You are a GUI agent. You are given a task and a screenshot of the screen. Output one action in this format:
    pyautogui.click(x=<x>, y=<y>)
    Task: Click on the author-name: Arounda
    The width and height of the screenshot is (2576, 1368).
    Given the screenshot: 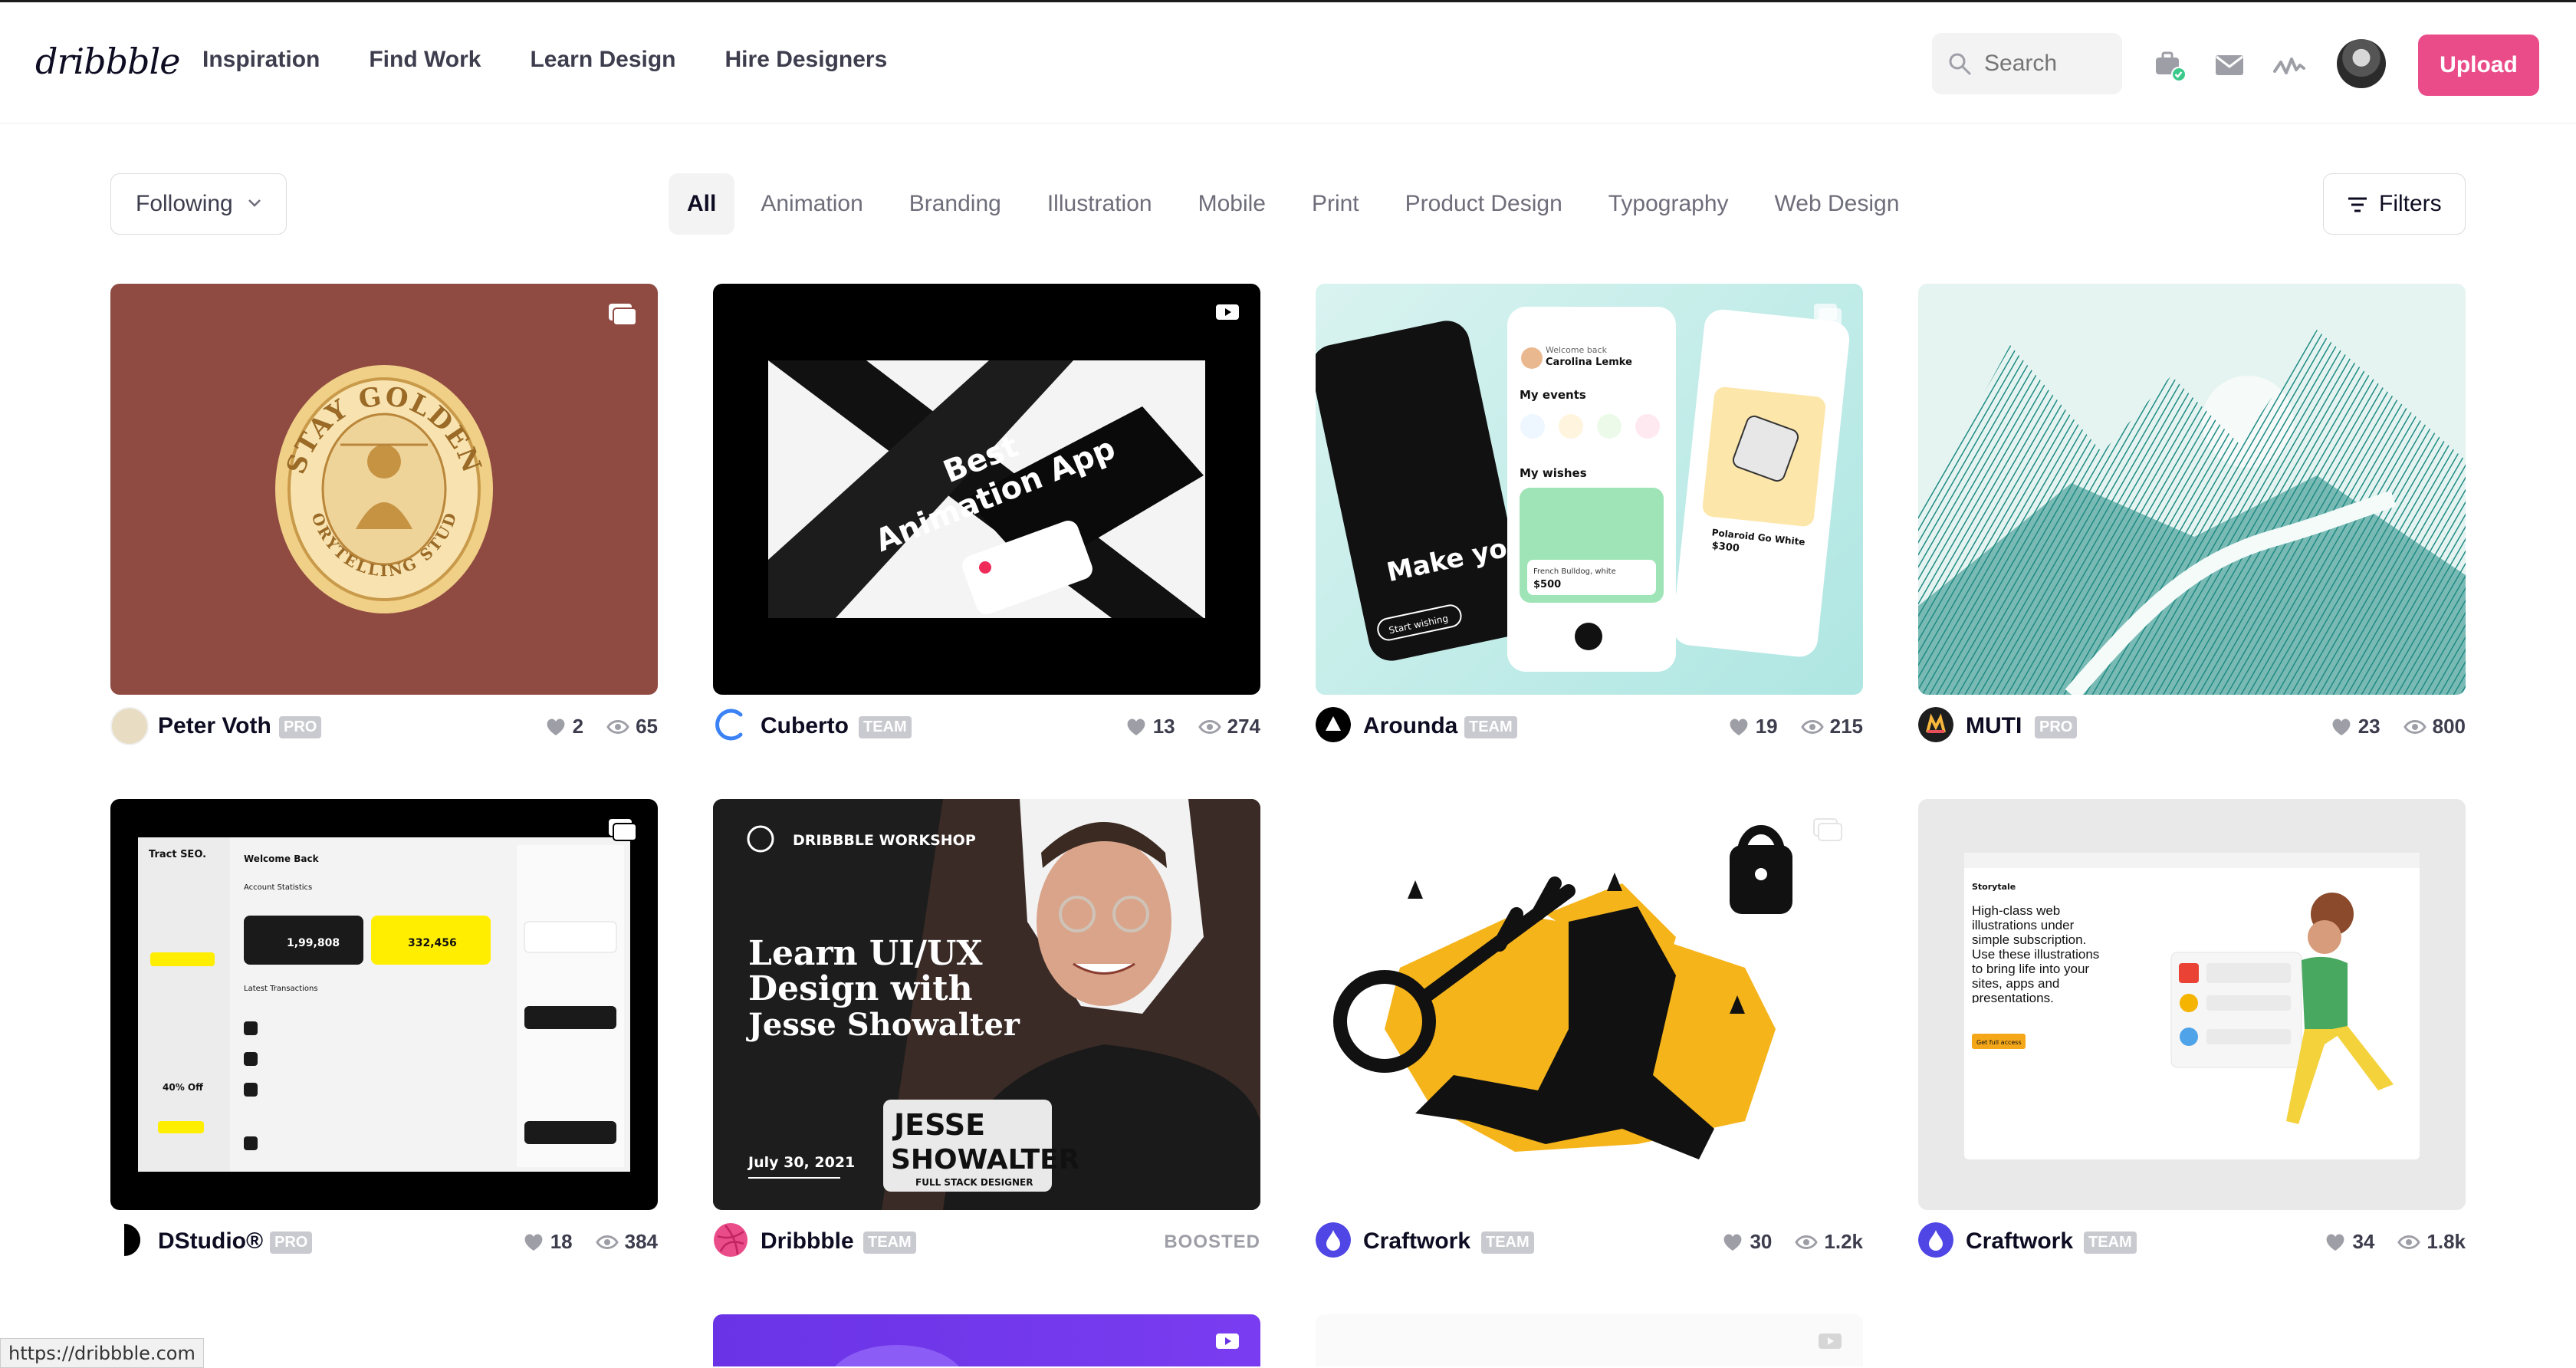 What is the action you would take?
    pyautogui.click(x=1410, y=726)
    